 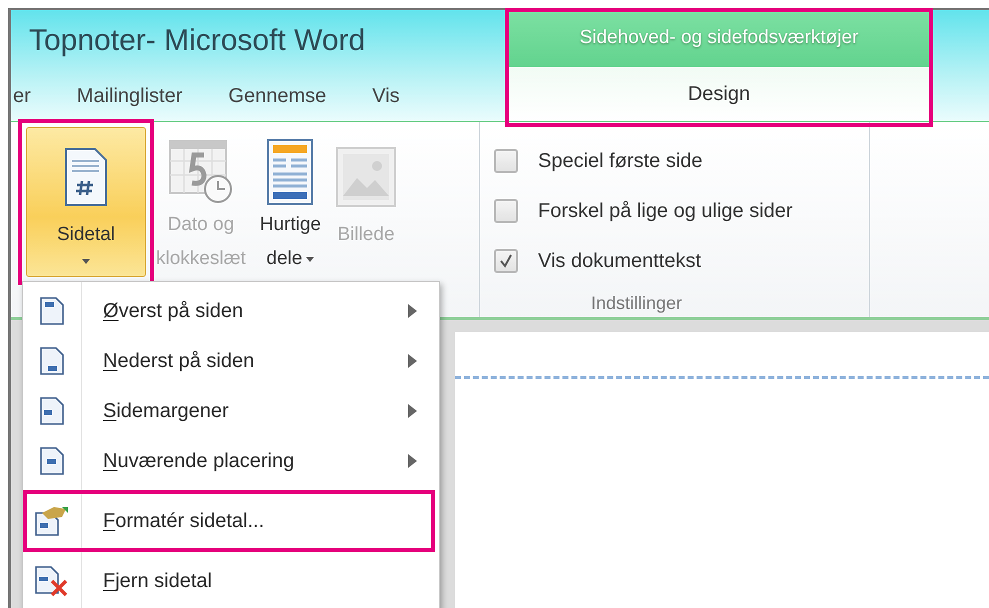 What do you see at coordinates (636, 303) in the screenshot?
I see `group-label: Indstillinger` at bounding box center [636, 303].